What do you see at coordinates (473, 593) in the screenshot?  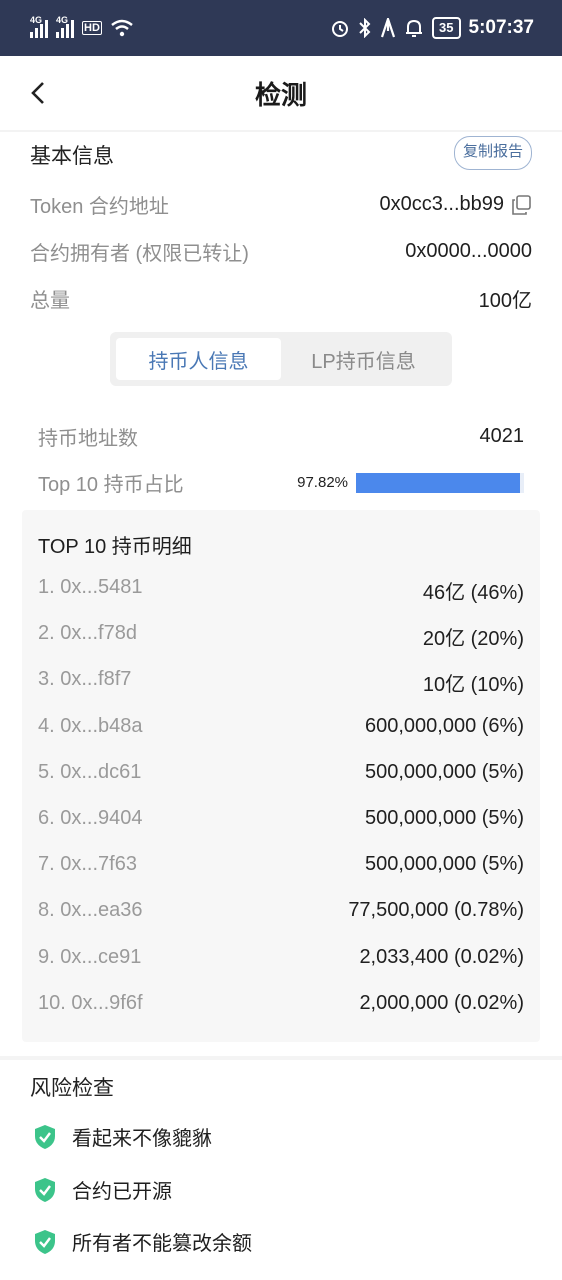 I see `holder-amount: 46亿 (46%)` at bounding box center [473, 593].